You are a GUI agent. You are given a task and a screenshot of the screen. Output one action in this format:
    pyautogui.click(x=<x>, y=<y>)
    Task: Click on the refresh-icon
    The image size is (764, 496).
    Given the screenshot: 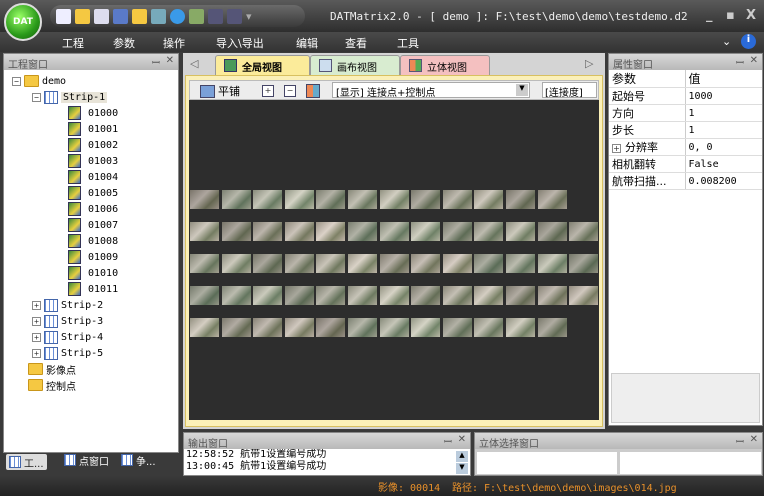 What is the action you would take?
    pyautogui.click(x=177, y=16)
    